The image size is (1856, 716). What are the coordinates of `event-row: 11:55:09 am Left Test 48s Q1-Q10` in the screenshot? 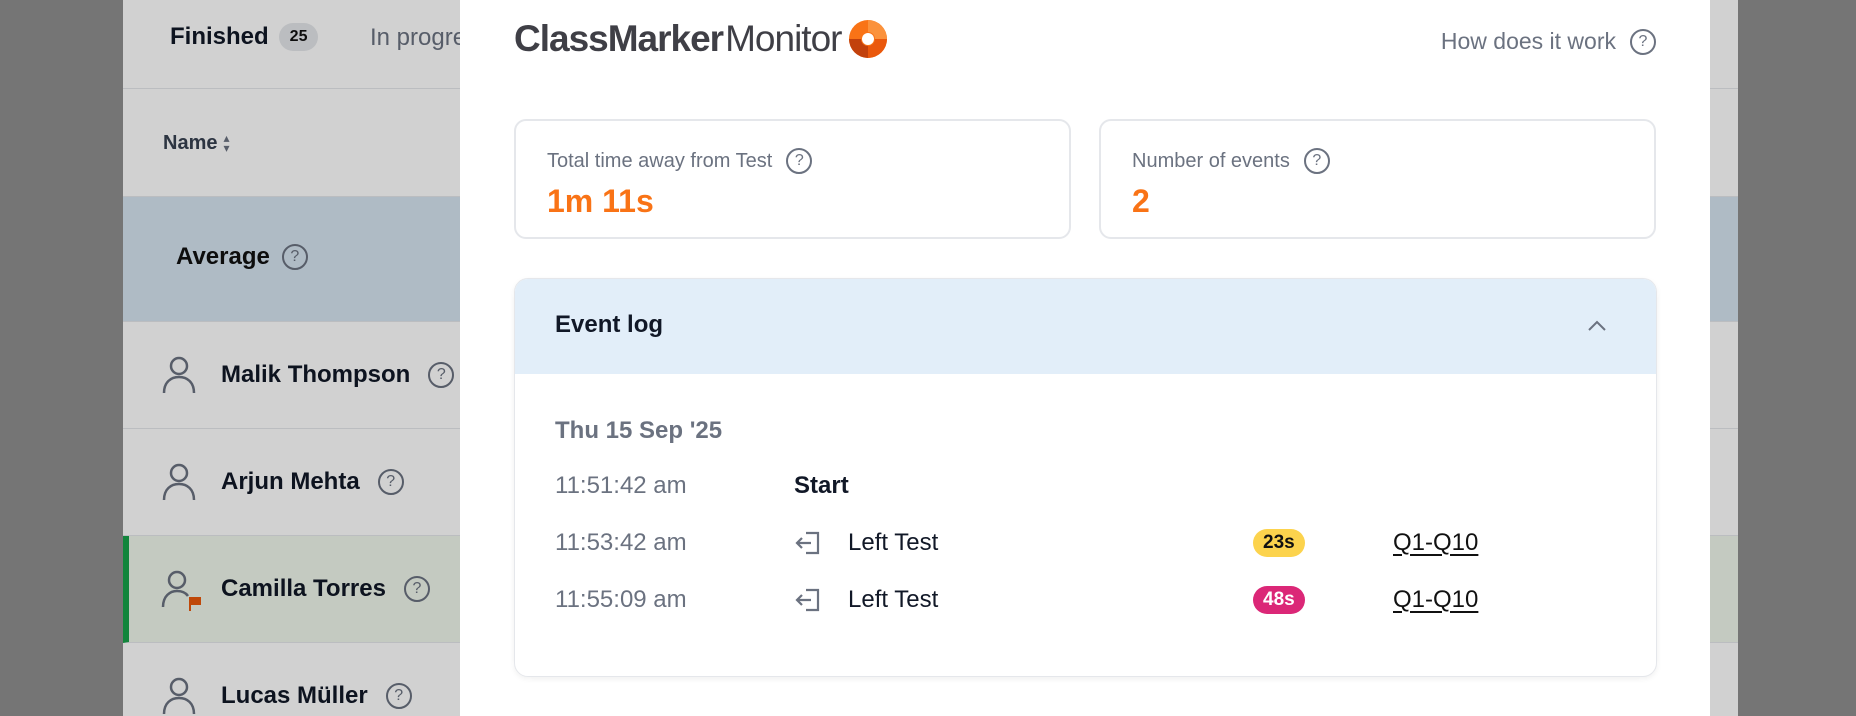 It's located at (1085, 600).